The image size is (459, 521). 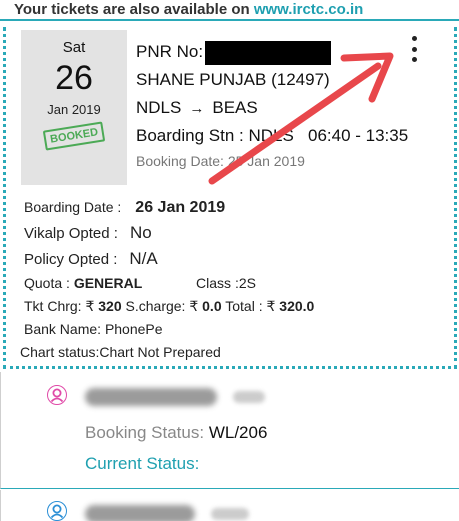 I want to click on boarding-row: Boarding Stn : NDLS 06:40 - 13:35, so click(x=286, y=137).